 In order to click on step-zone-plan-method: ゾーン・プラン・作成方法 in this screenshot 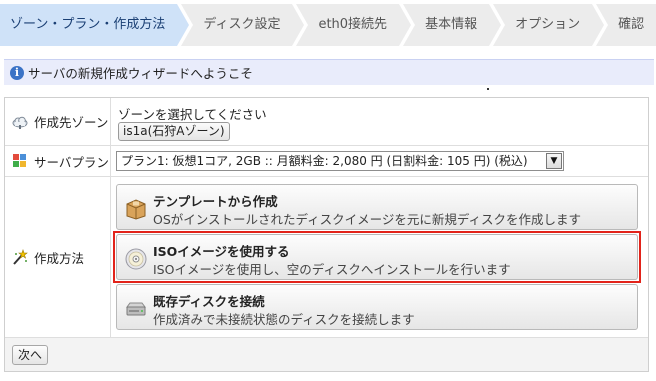, I will do `click(95, 25)`.